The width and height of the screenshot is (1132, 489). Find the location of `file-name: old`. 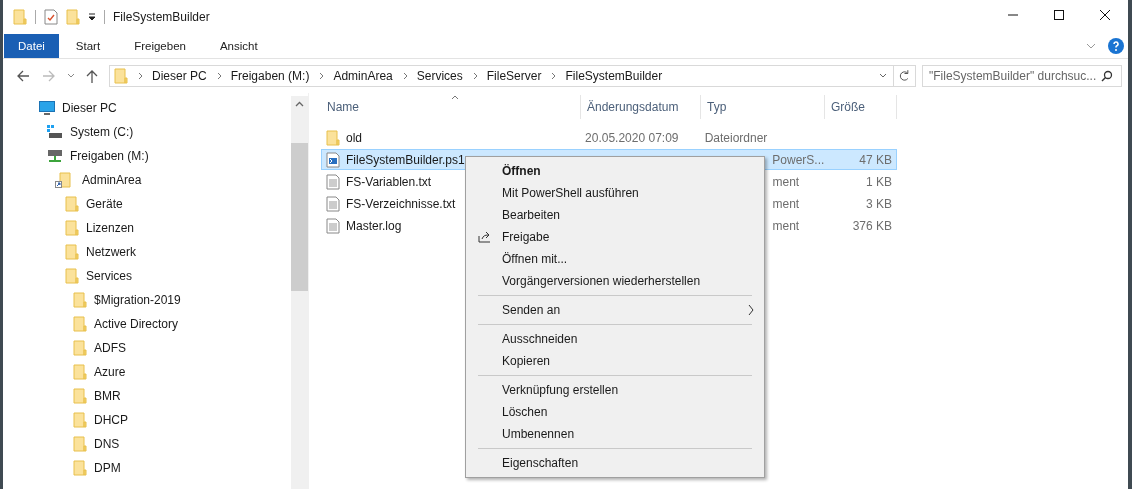

file-name: old is located at coordinates (354, 137).